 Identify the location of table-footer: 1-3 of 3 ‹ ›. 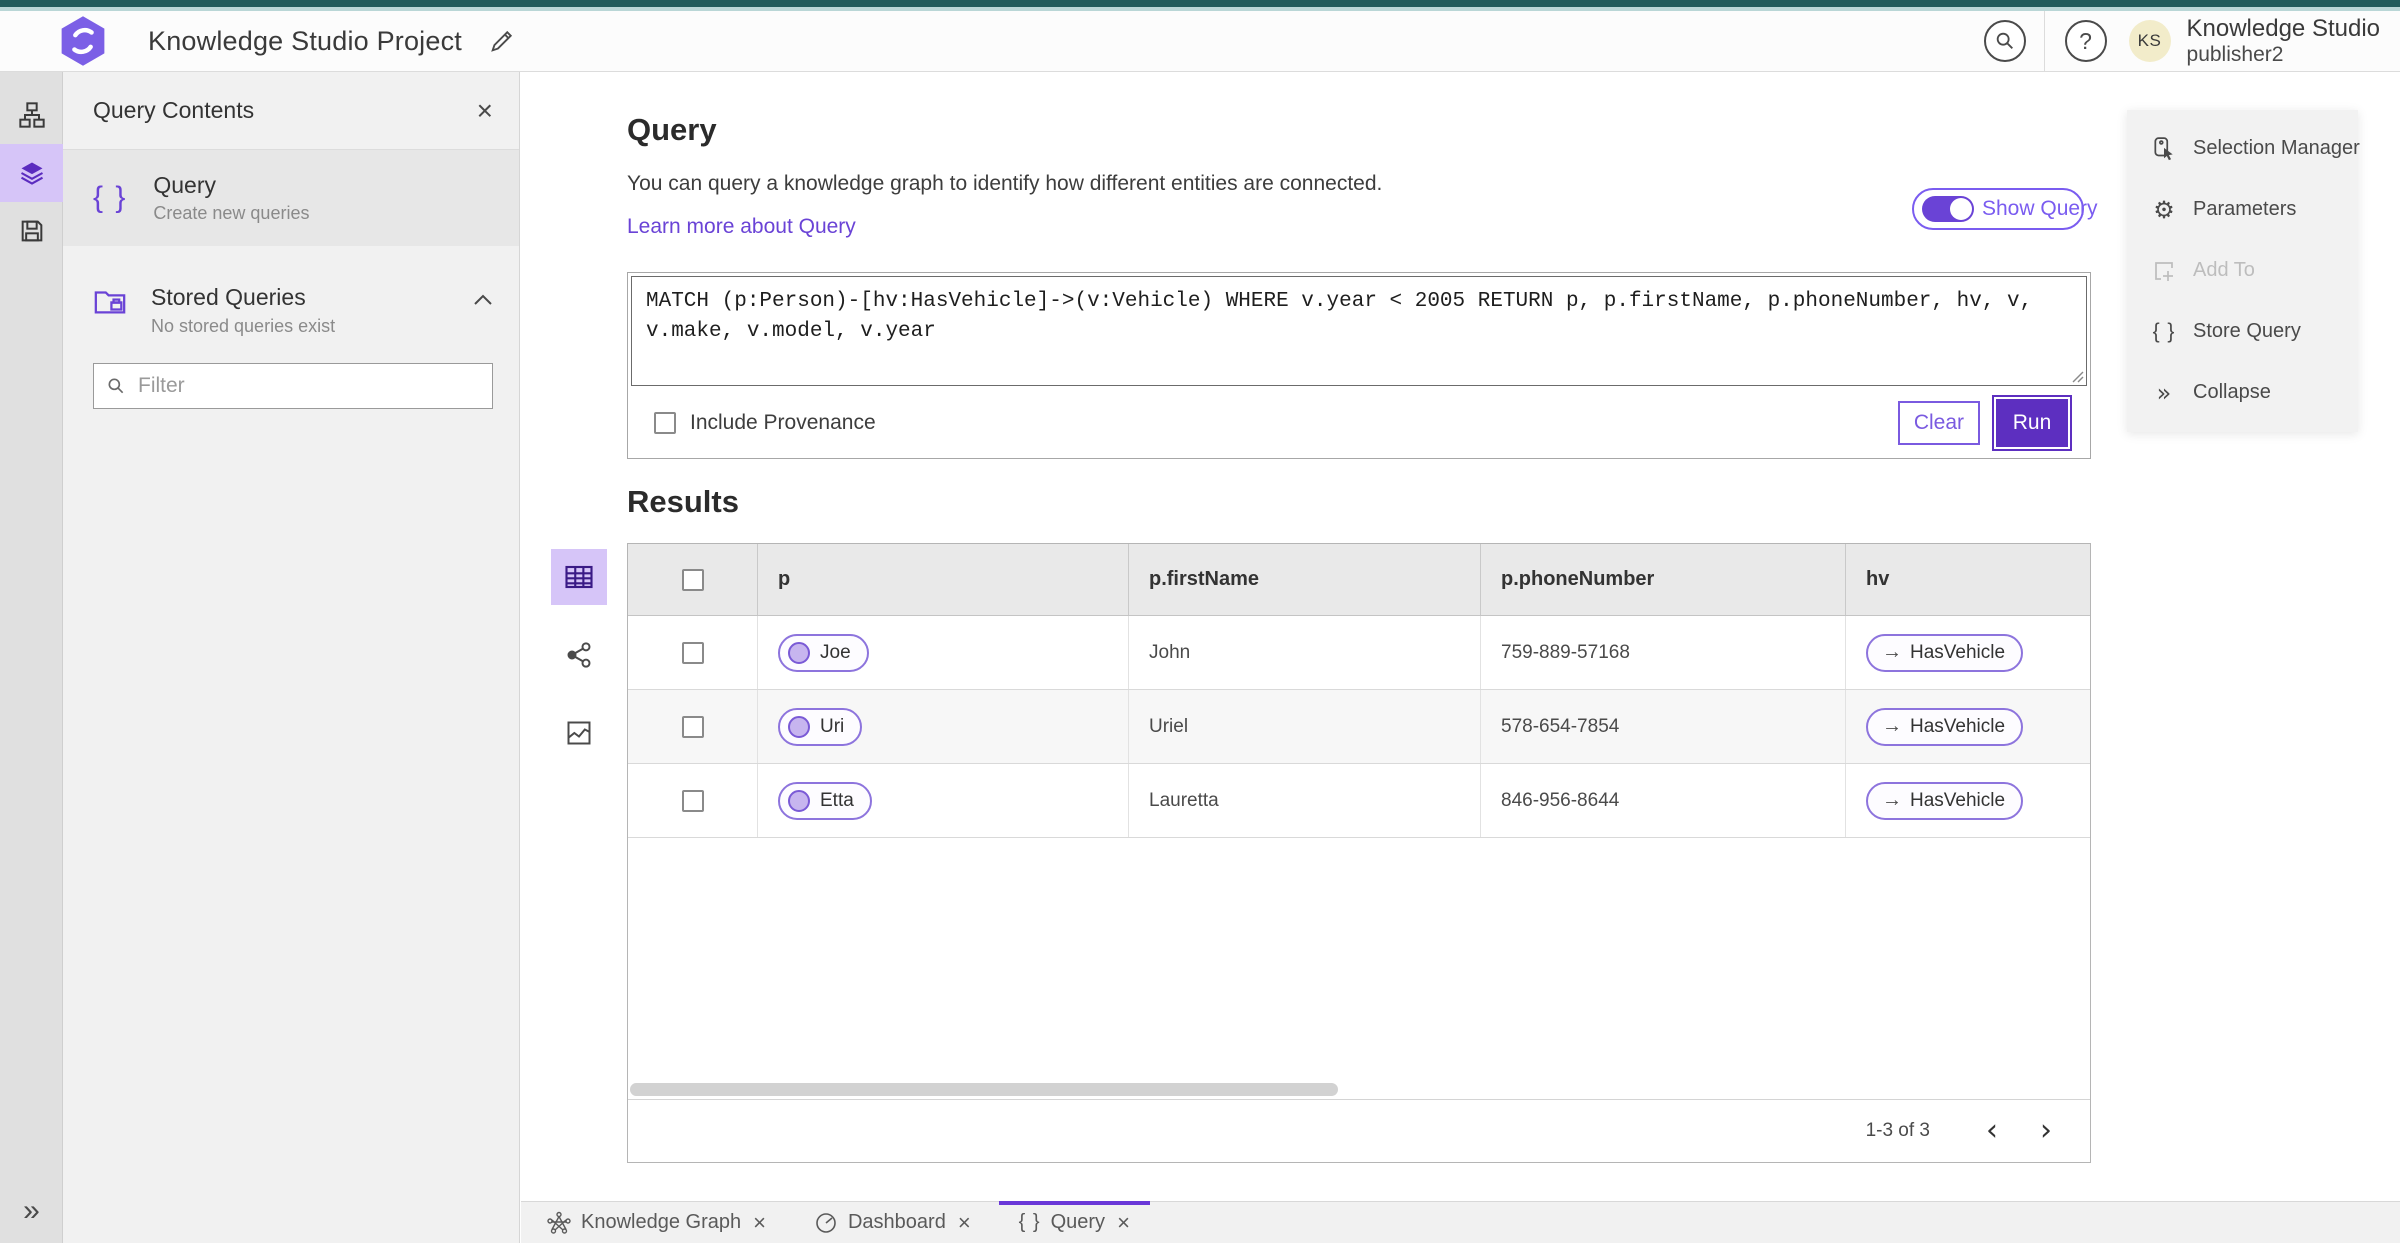
(1359, 1130).